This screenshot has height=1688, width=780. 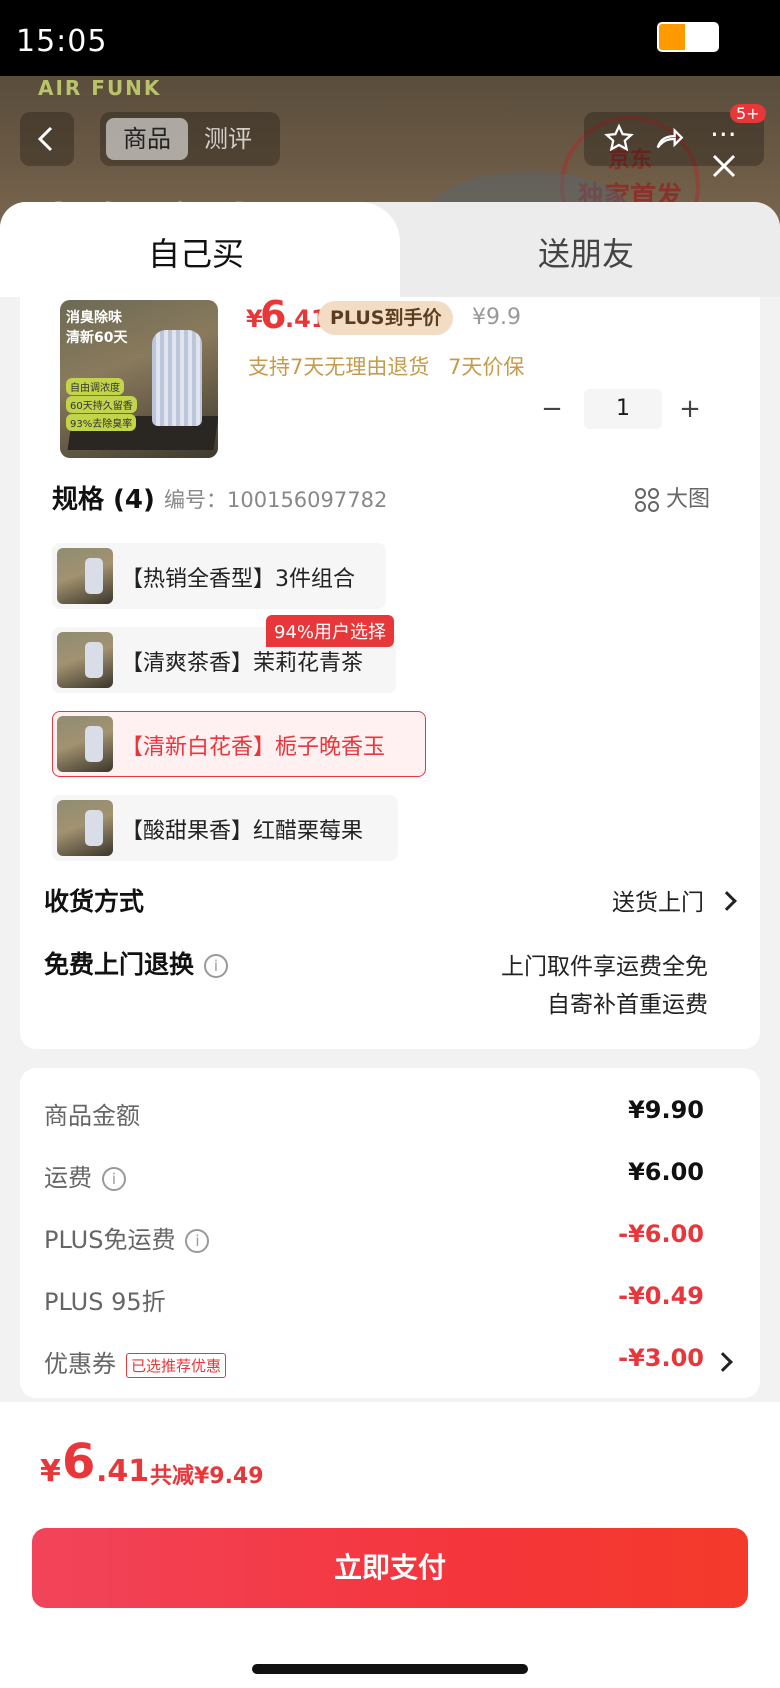 What do you see at coordinates (276, 500) in the screenshot?
I see `spec-code: 编号：100156097782` at bounding box center [276, 500].